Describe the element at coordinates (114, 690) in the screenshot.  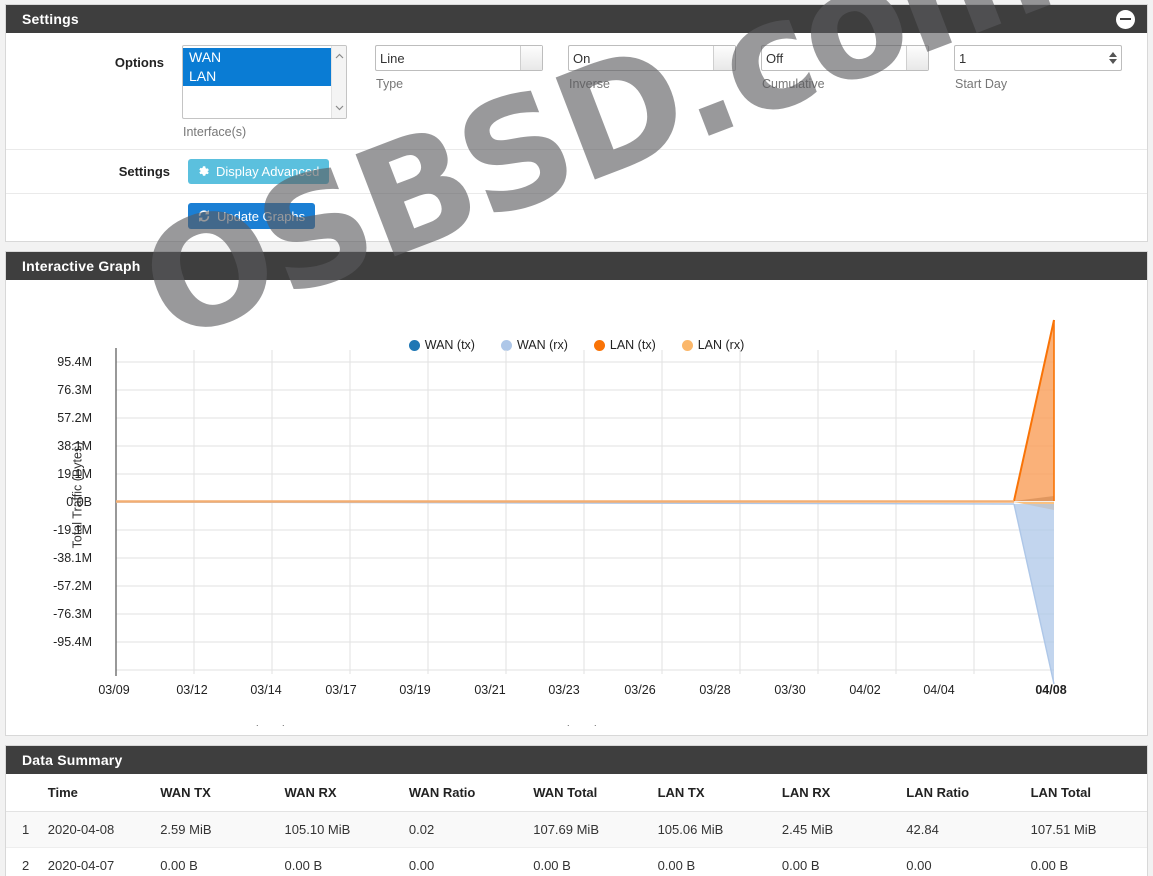
I see `x-tick: 03/09` at that location.